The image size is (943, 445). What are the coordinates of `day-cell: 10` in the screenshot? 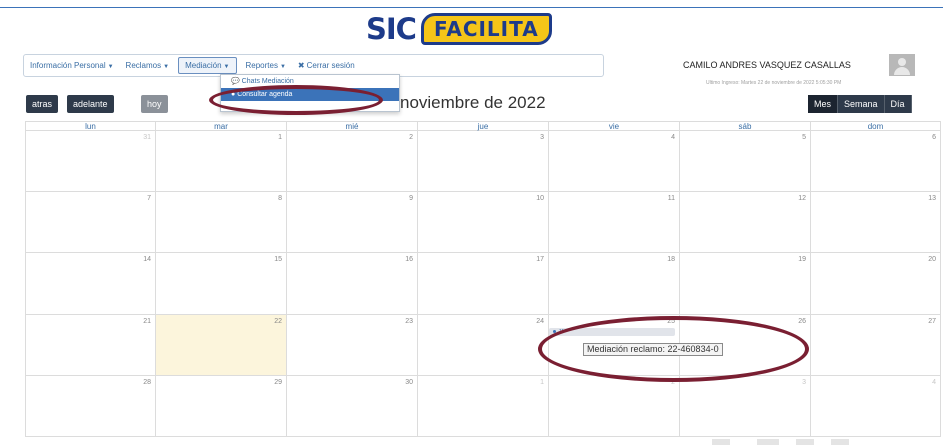 It's located at (483, 222).